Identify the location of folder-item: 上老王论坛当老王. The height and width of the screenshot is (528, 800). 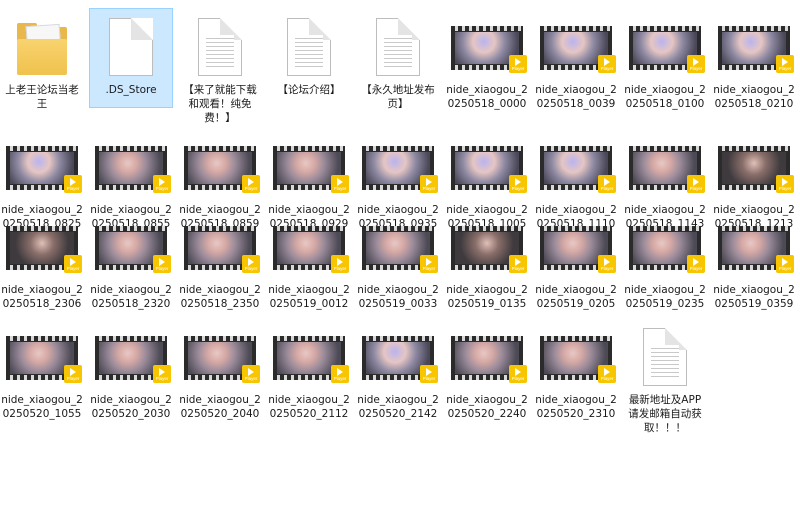
(42, 60).